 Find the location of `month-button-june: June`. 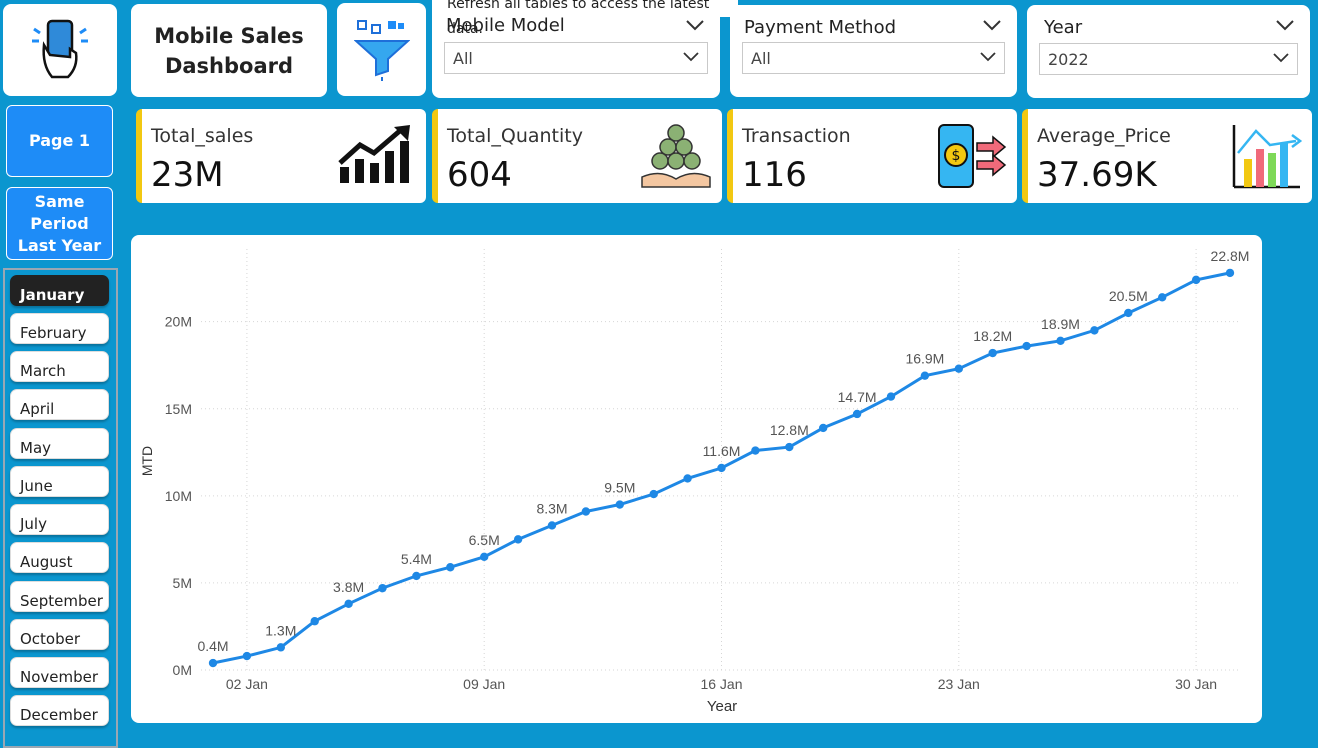

month-button-june: June is located at coordinates (59, 481).